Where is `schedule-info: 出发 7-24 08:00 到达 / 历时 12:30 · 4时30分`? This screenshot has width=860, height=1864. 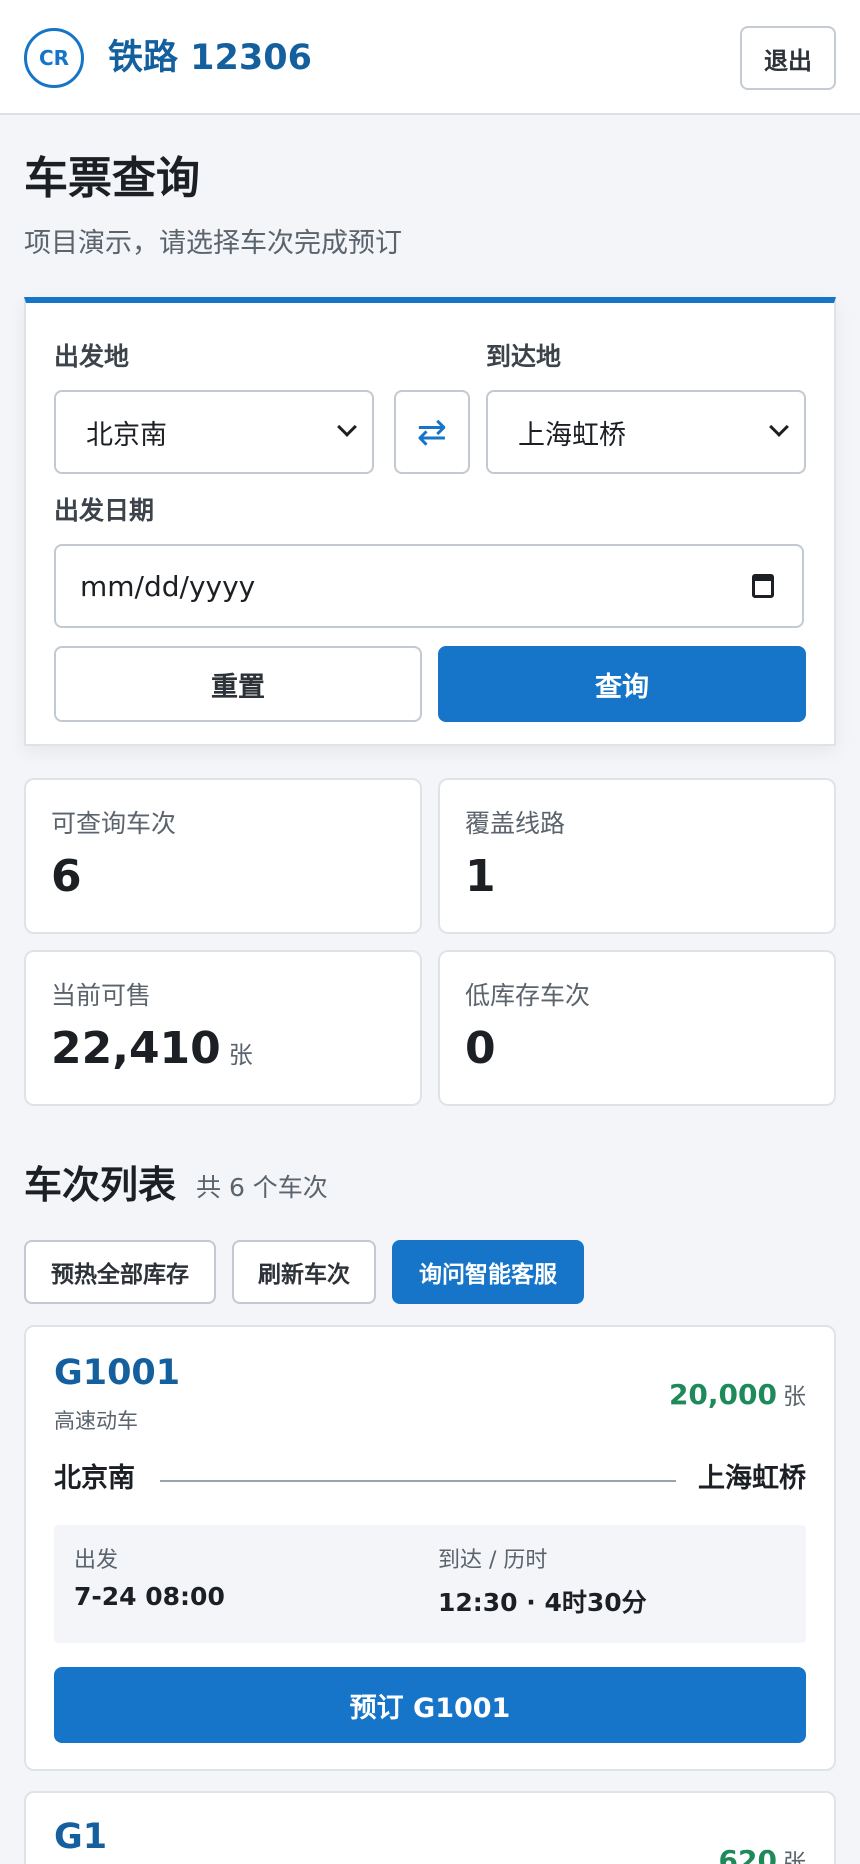
schedule-info: 出发 7-24 08:00 到达 / 历时 12:30 · 4时30分 is located at coordinates (430, 1584).